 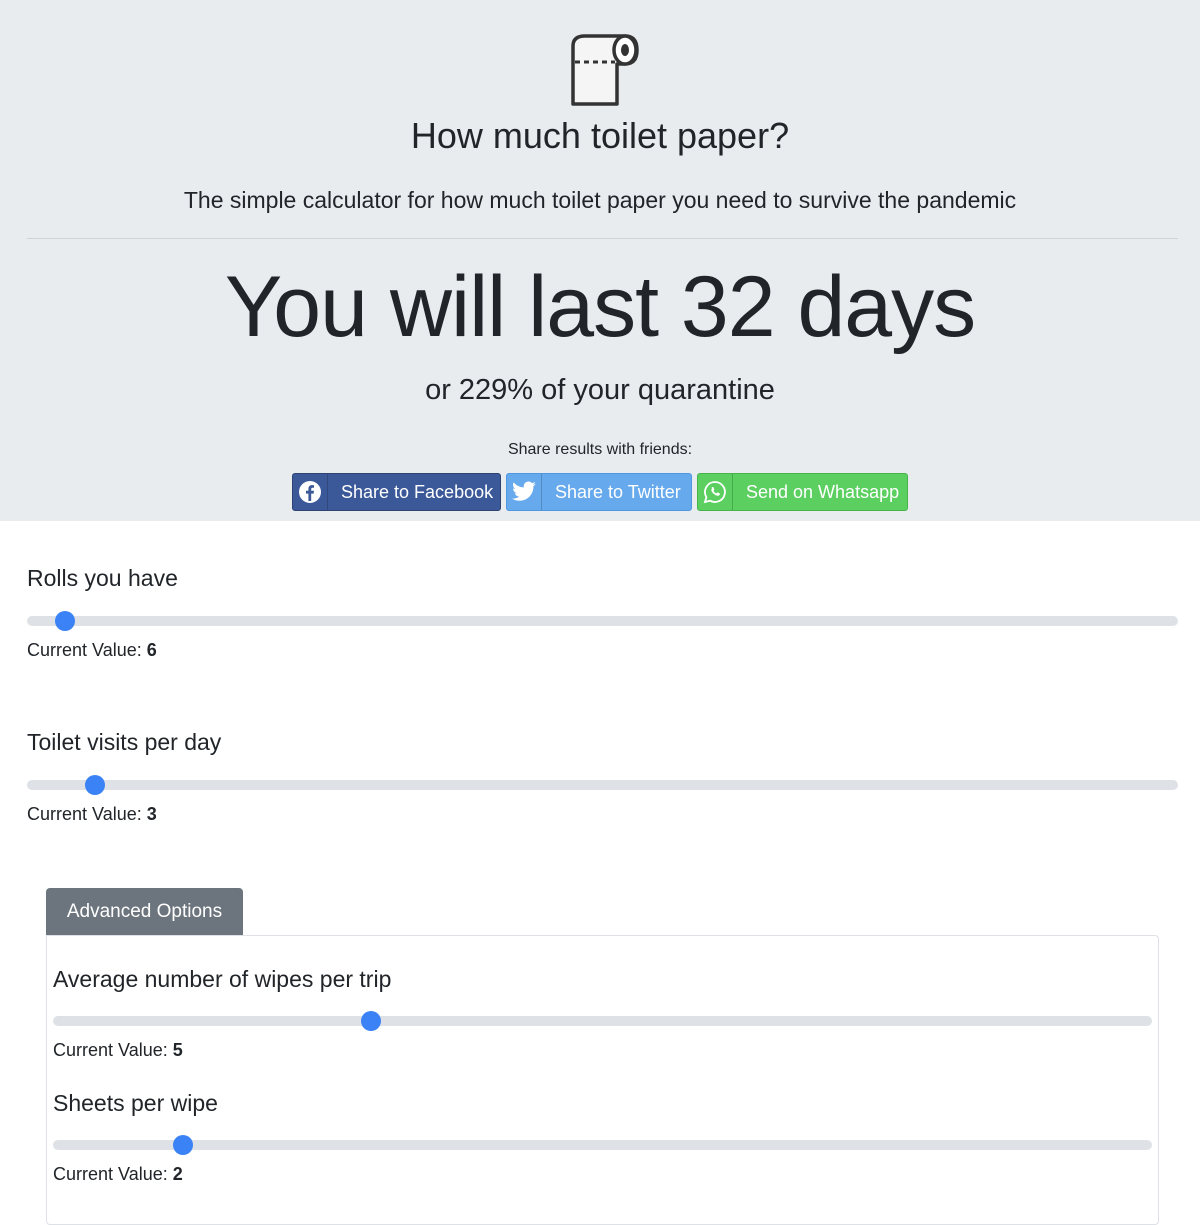 I want to click on divider, so click(x=602, y=238).